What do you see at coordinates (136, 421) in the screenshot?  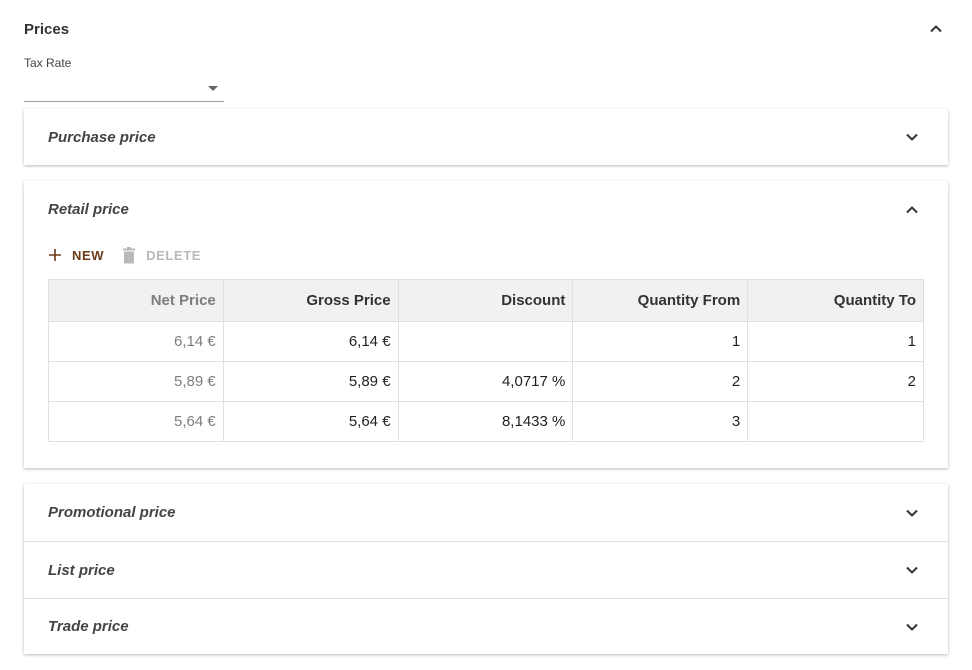 I see `cell-net-price: 5,64 €` at bounding box center [136, 421].